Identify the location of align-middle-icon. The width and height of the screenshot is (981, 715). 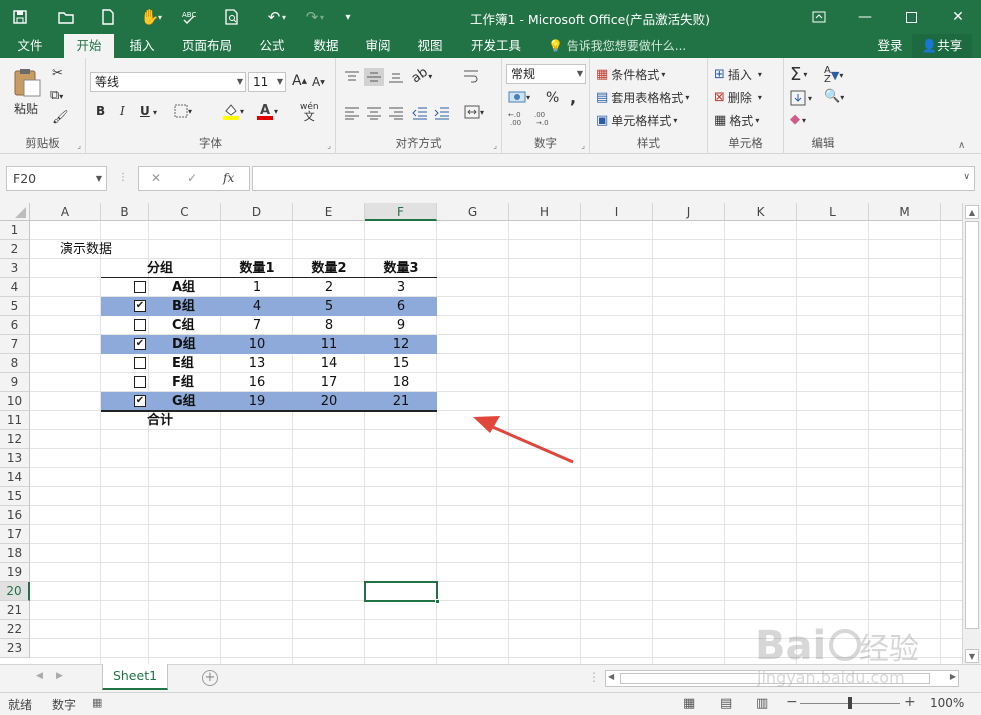
(374, 77).